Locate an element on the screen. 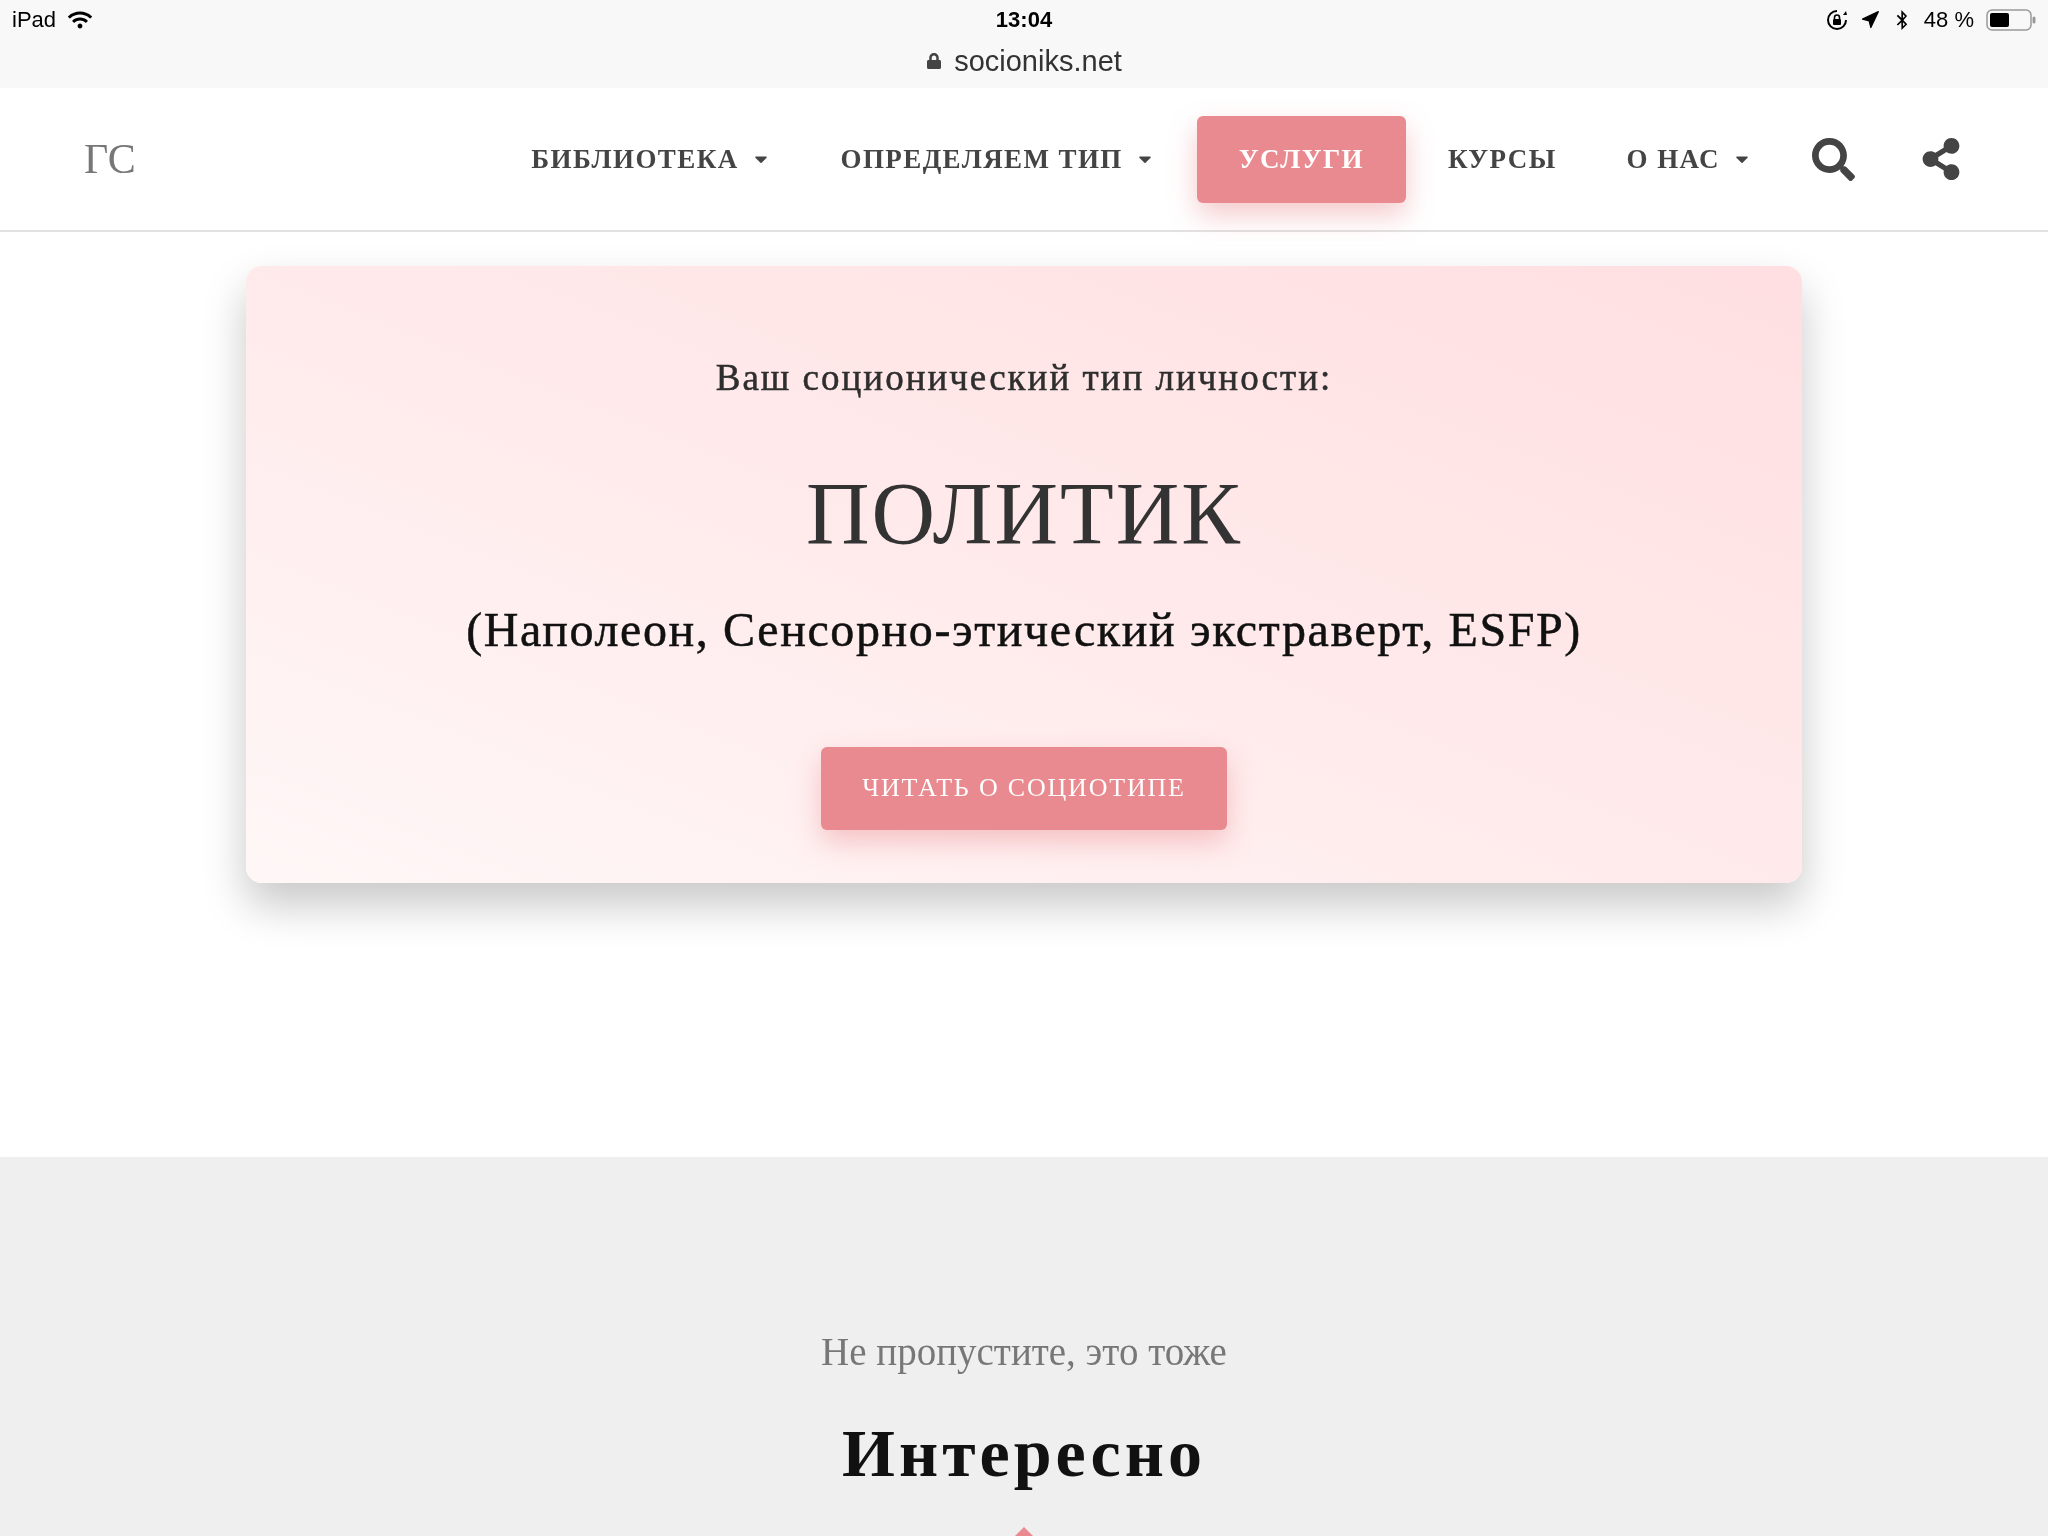 The width and height of the screenshot is (2048, 1536). nav-link: БИБЛИОТЕКА is located at coordinates (651, 159).